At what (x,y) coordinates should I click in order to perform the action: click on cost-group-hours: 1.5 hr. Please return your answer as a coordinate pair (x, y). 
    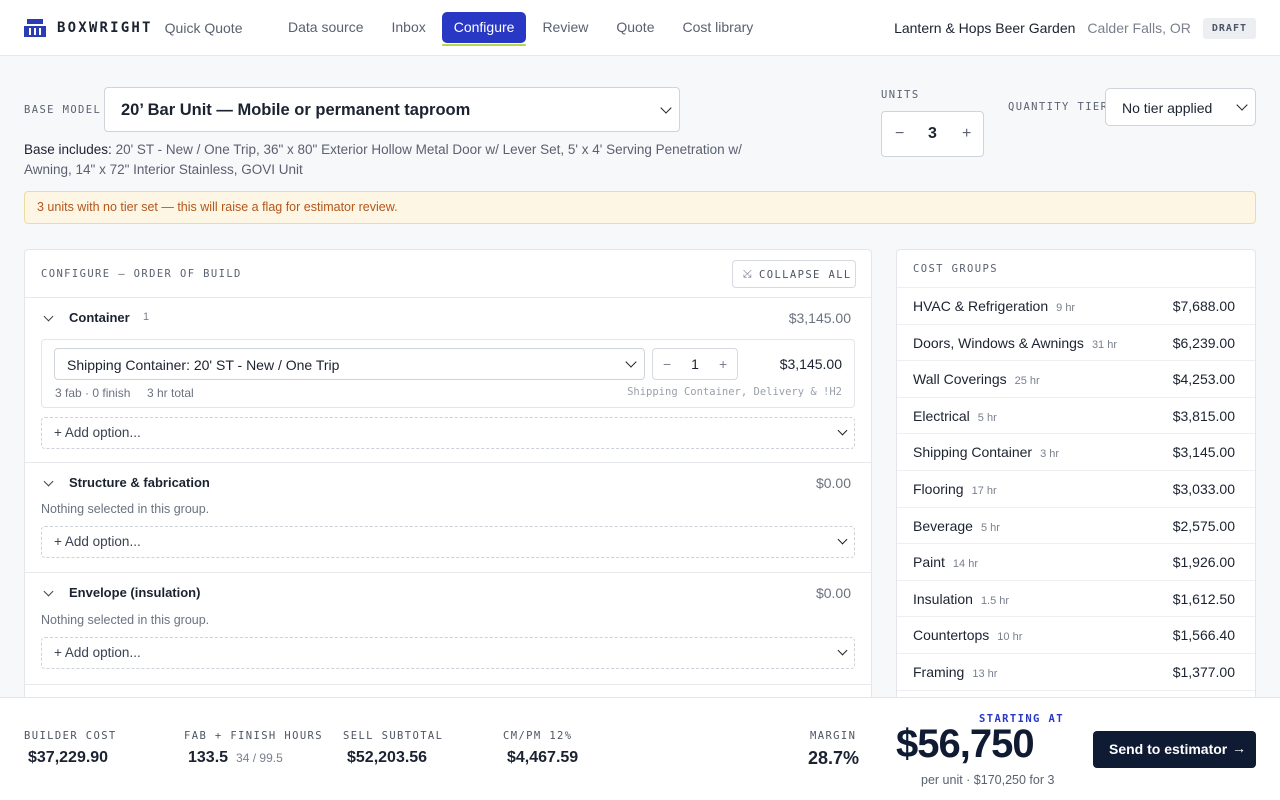
    Looking at the image, I should click on (995, 600).